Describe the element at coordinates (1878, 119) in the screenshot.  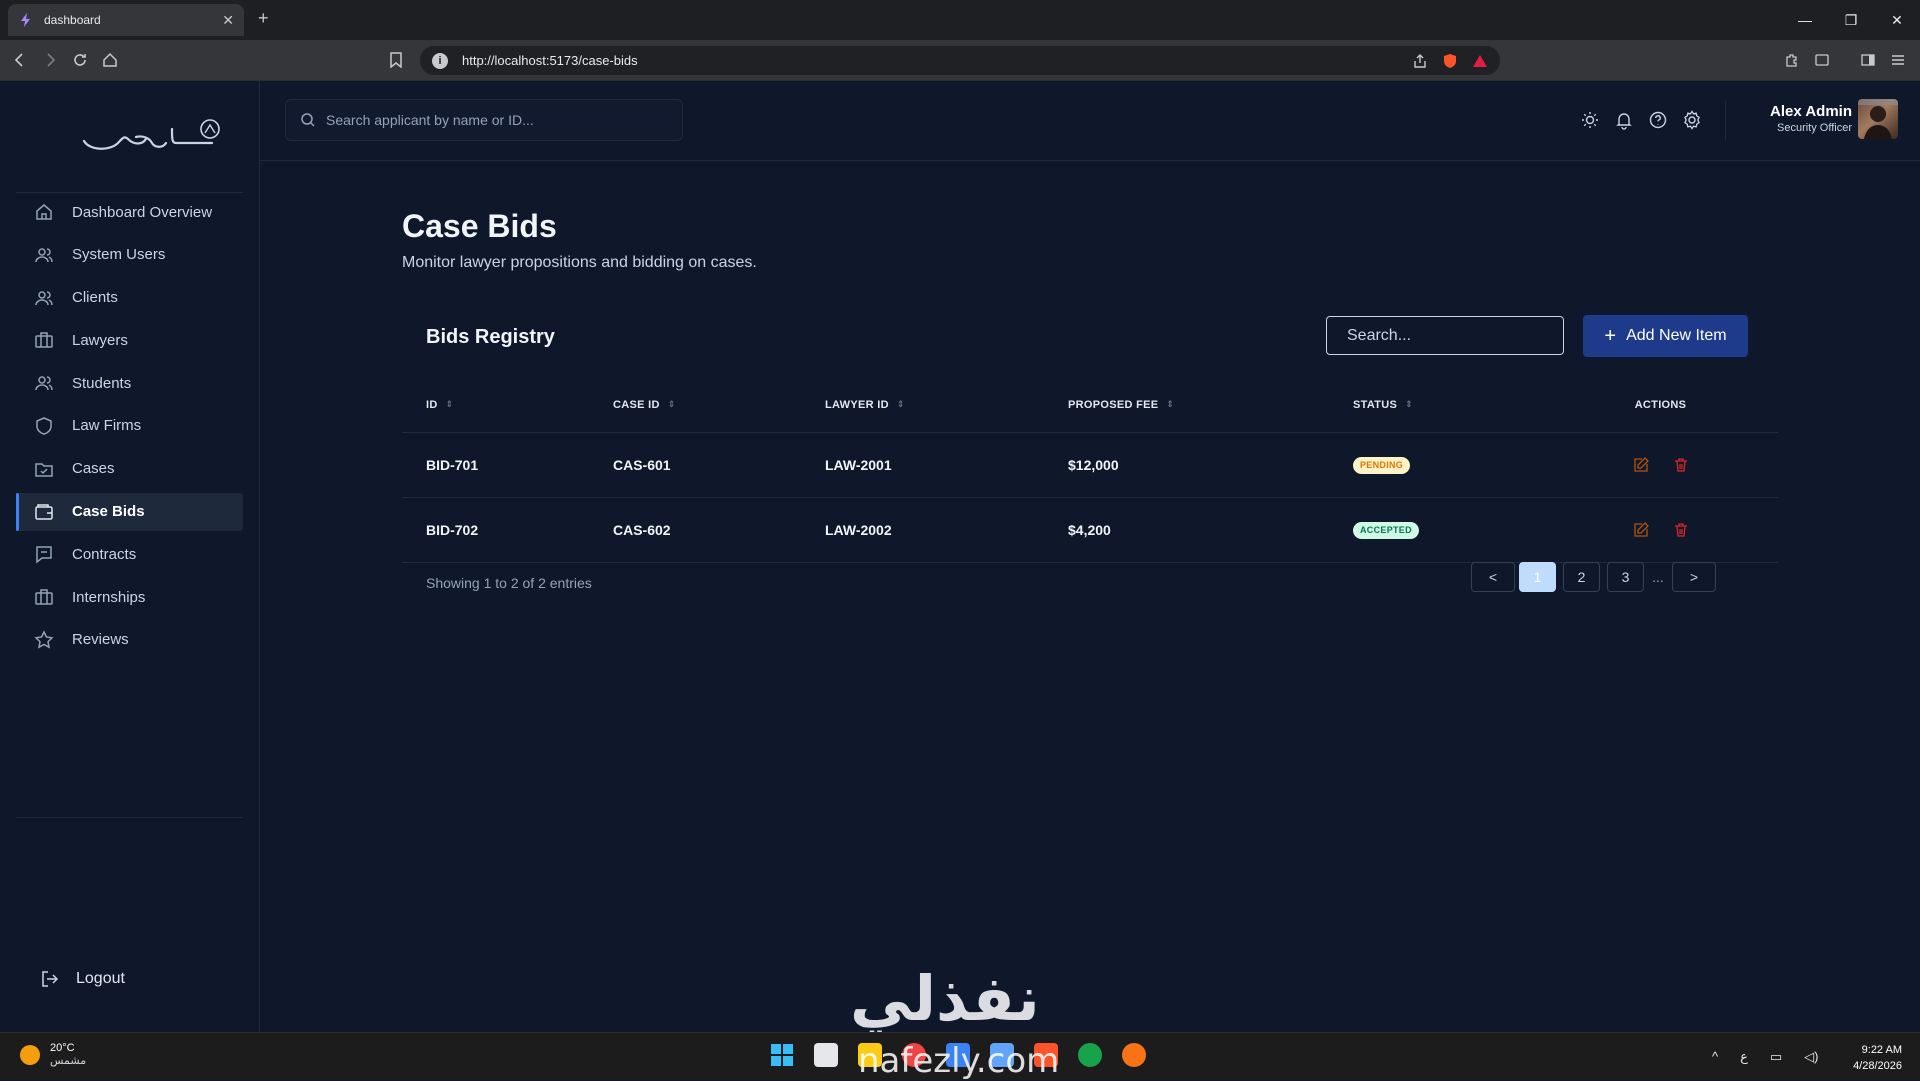
I see `avatar` at that location.